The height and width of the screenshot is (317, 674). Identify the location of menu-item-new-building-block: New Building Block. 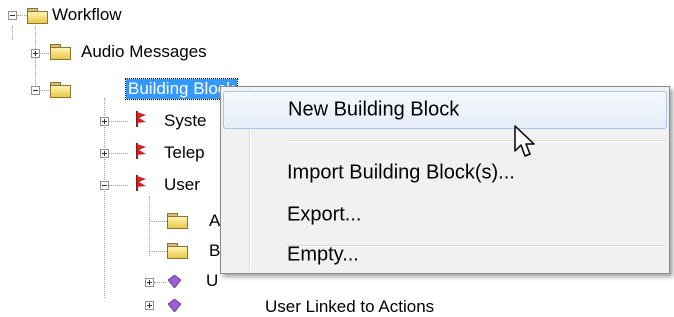
(445, 110).